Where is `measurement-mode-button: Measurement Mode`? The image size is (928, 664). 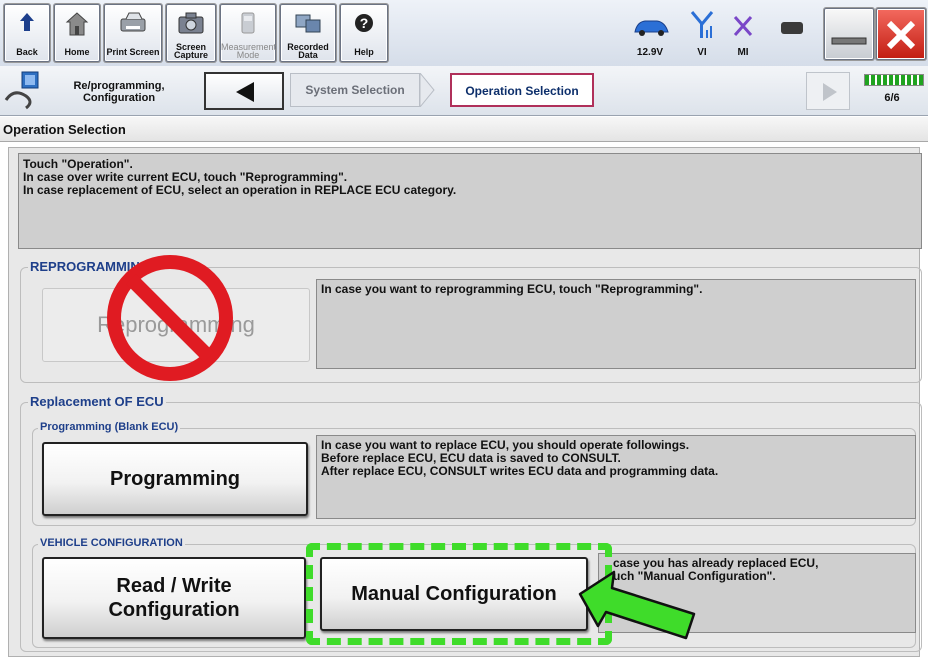 measurement-mode-button: Measurement Mode is located at coordinates (248, 33).